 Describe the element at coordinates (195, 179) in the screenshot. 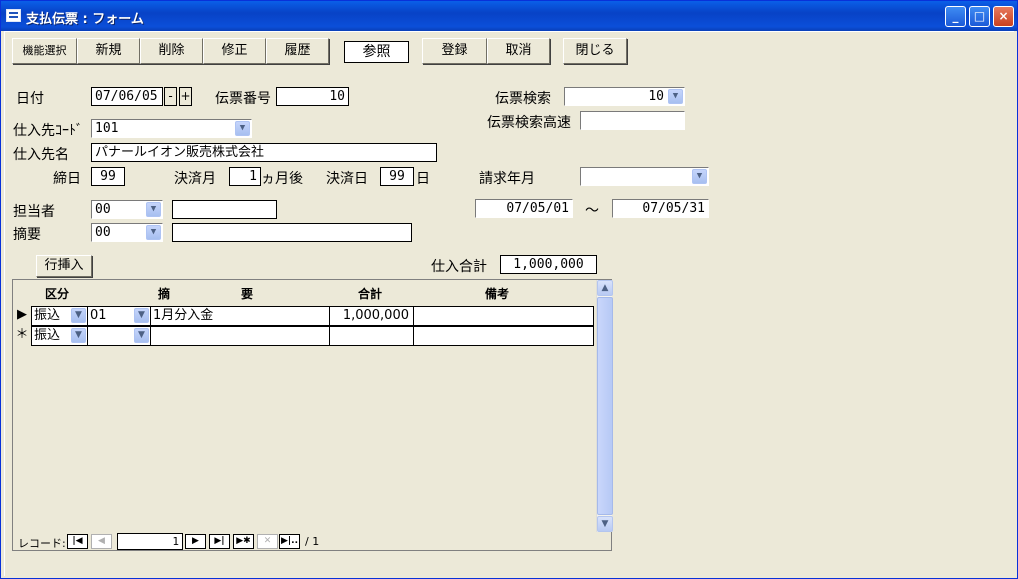

I see `settle-month-label: 決済月` at that location.